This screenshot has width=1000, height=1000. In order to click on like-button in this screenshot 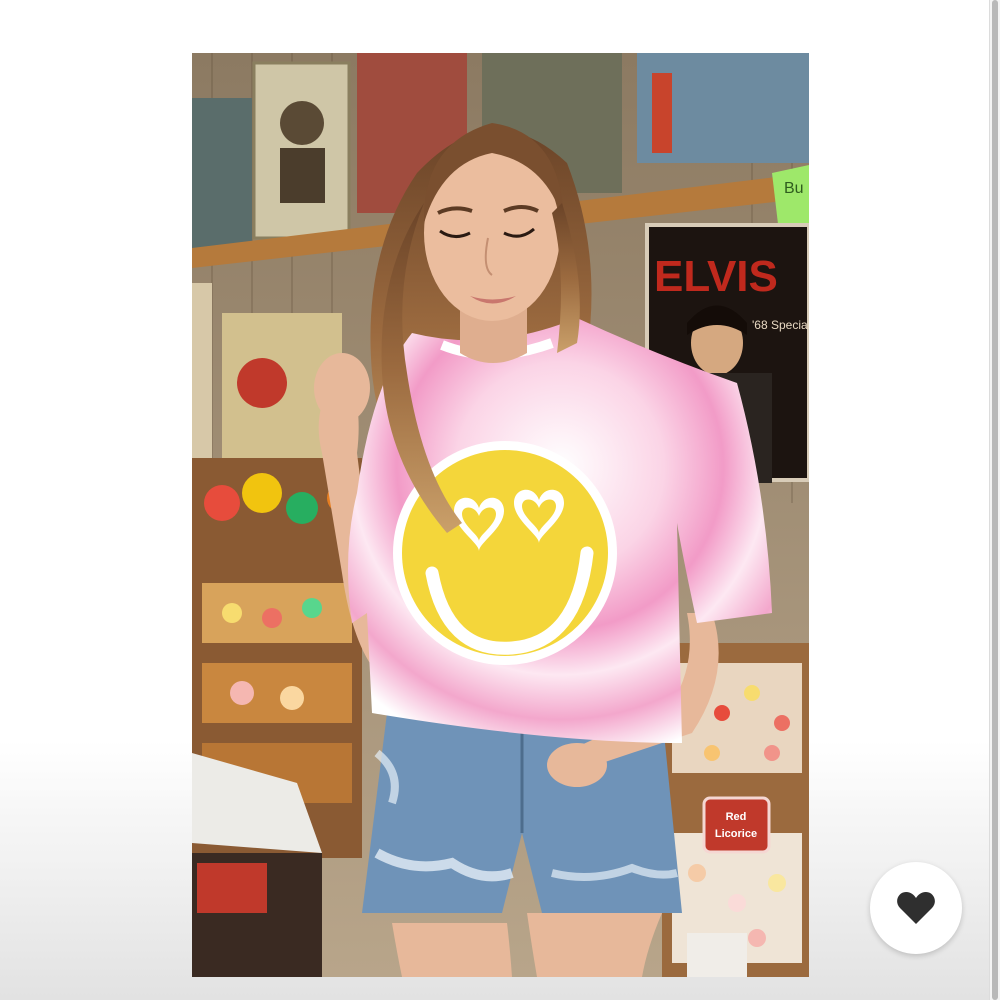, I will do `click(916, 908)`.